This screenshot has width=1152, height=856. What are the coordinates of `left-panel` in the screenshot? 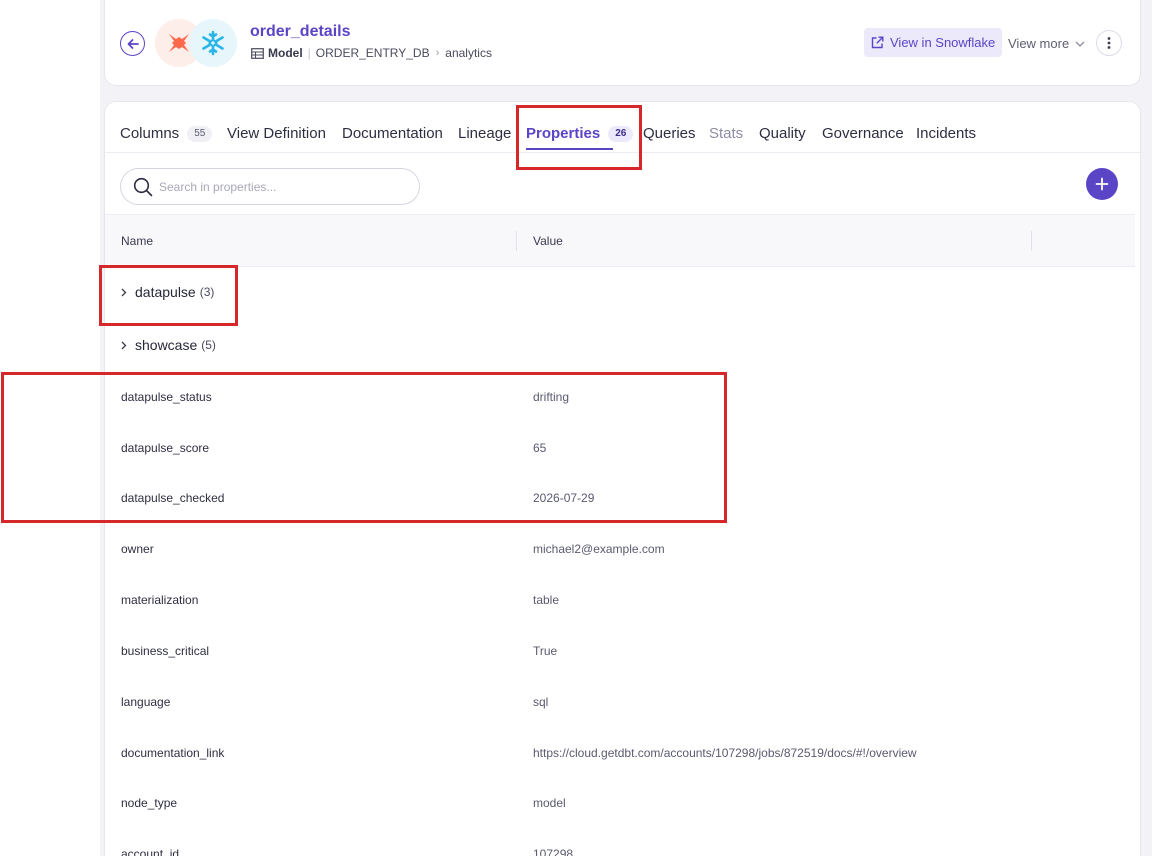 It's located at (50, 428).